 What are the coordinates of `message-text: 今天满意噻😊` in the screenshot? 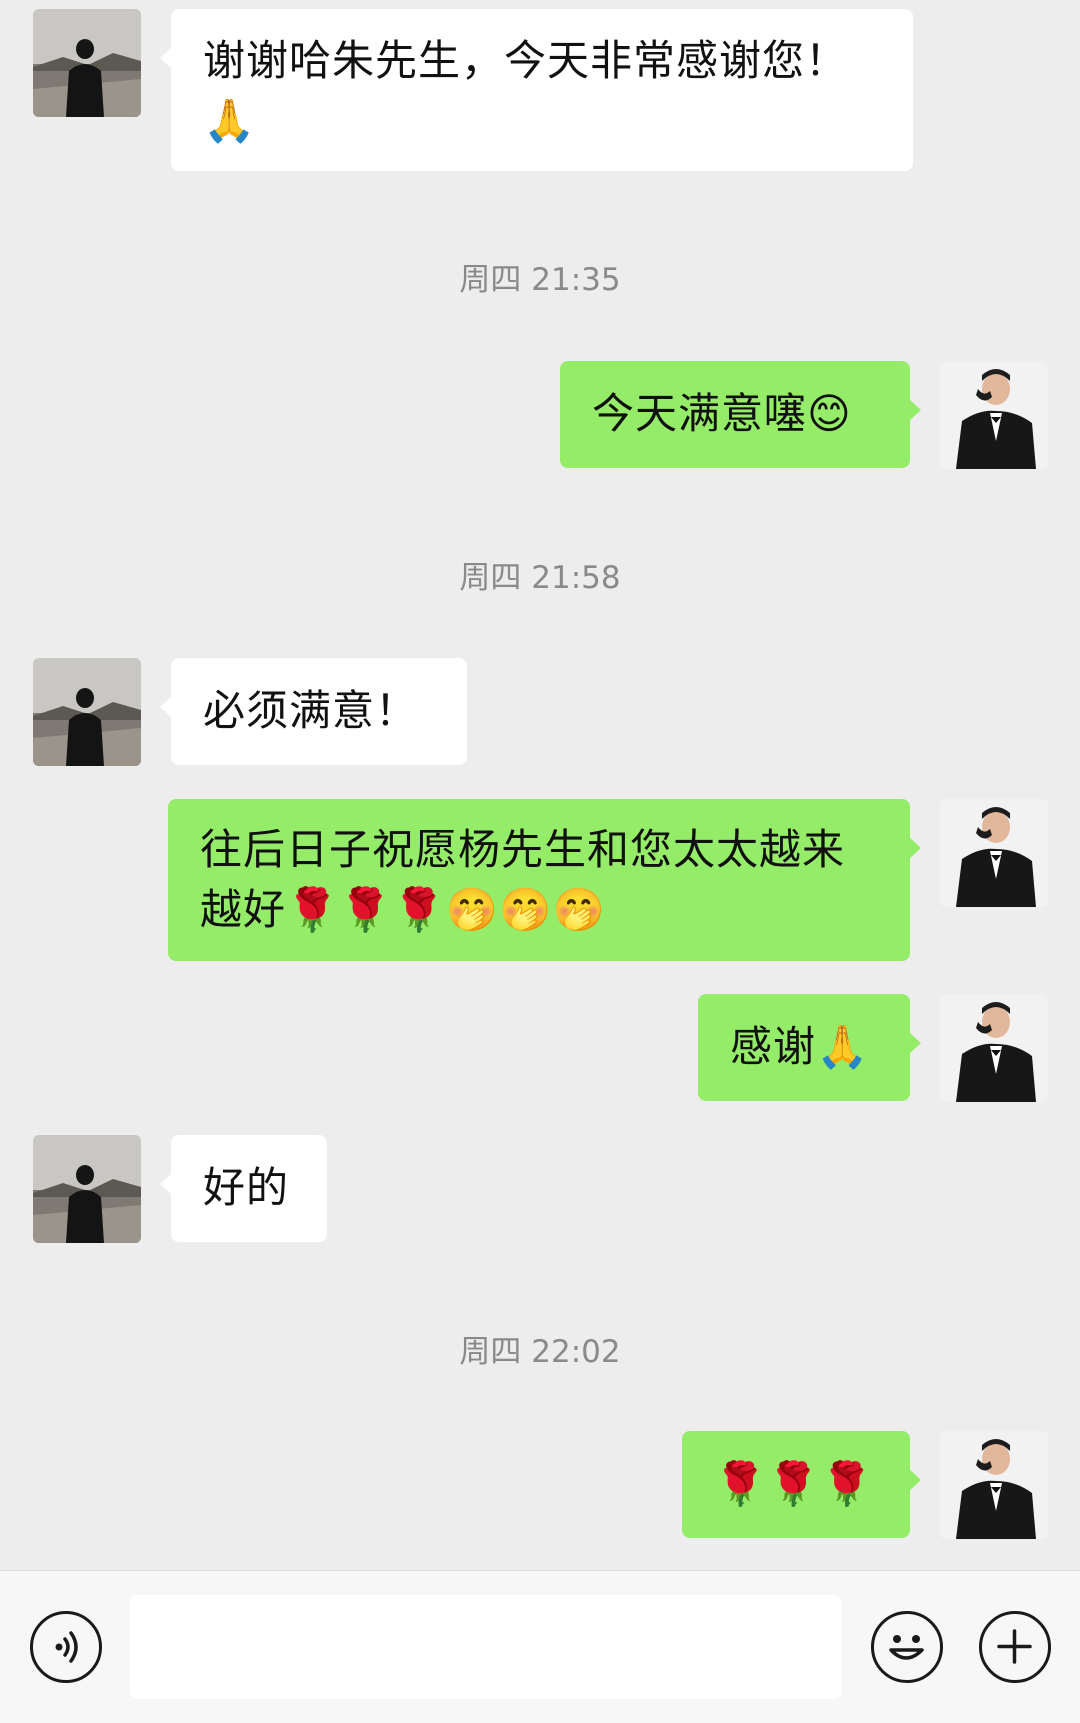 It's located at (722, 413).